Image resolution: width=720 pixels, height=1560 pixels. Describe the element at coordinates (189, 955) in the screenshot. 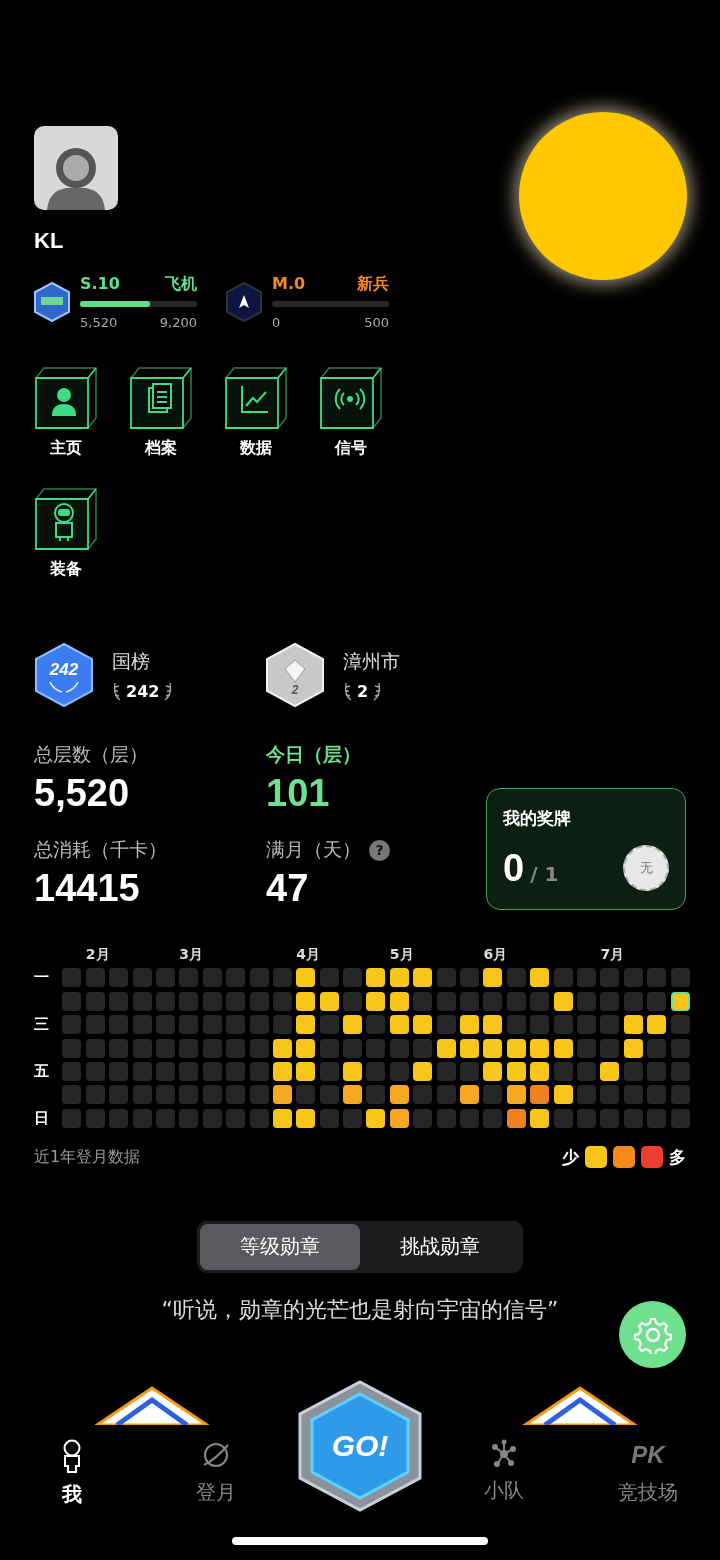

I see `month-label: 3月` at that location.